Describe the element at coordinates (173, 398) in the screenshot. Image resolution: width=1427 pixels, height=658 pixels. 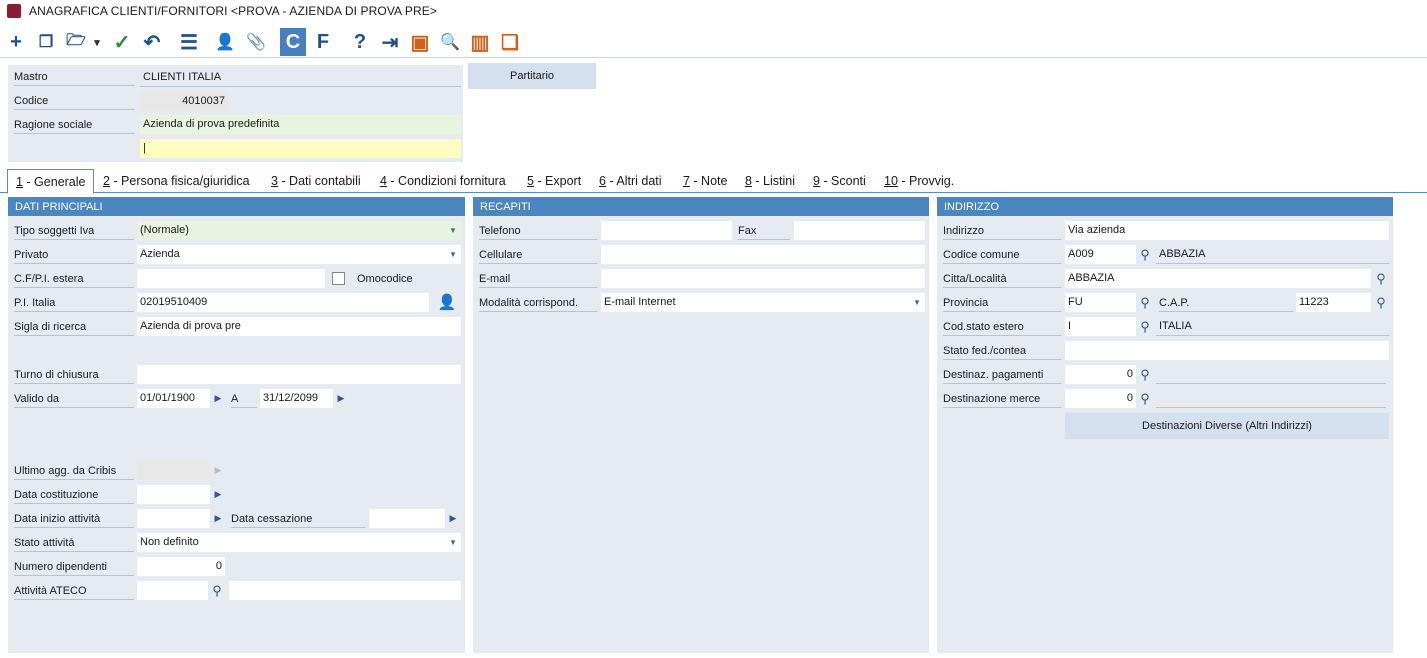
I see `valido-da-field: 01/01/1900` at that location.